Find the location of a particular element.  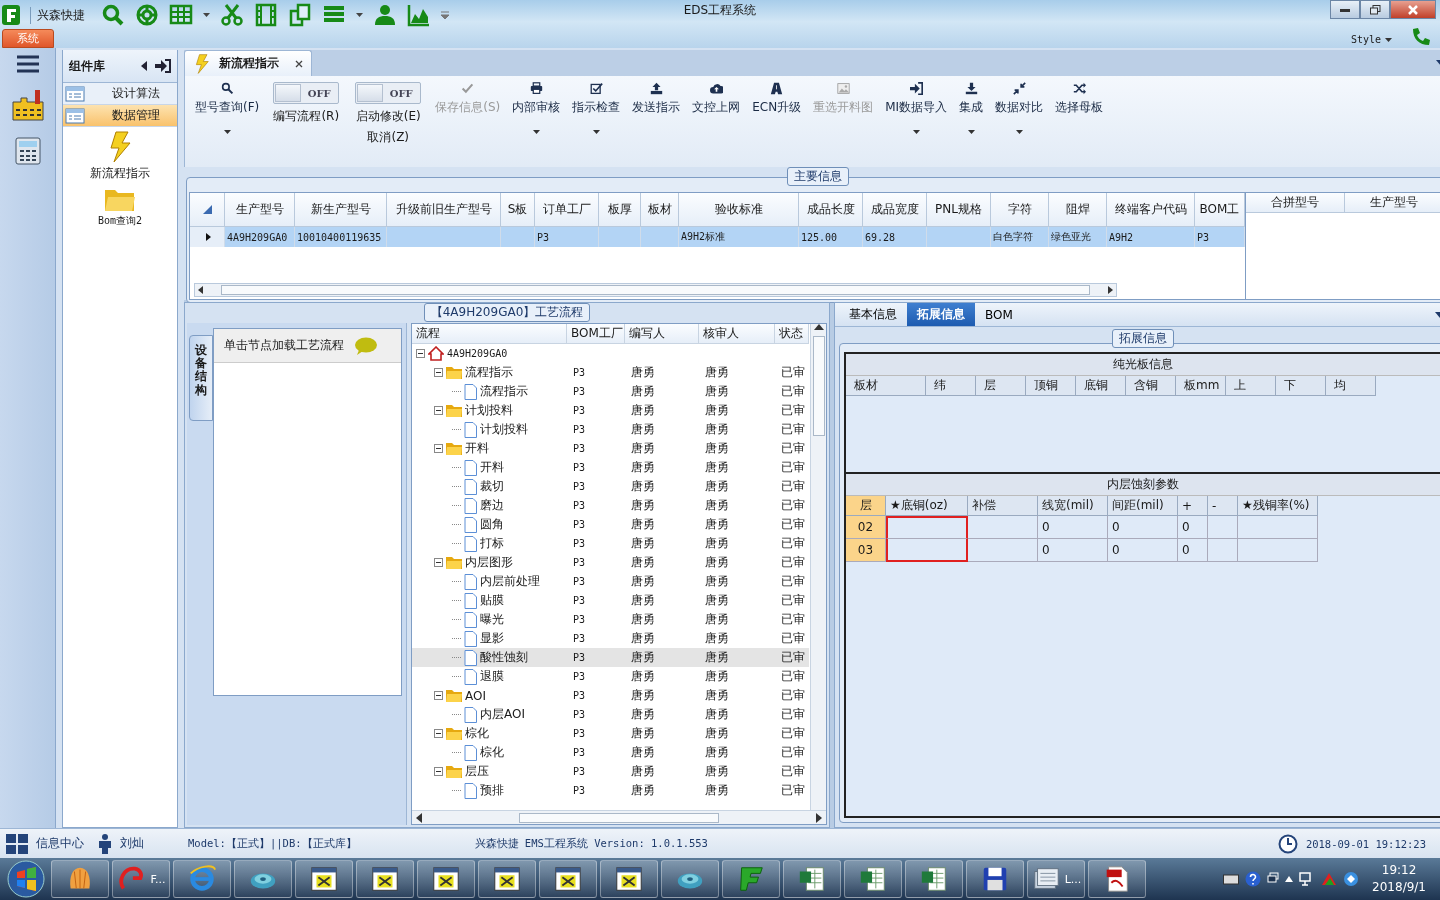

scissors-icon is located at coordinates (232, 15).